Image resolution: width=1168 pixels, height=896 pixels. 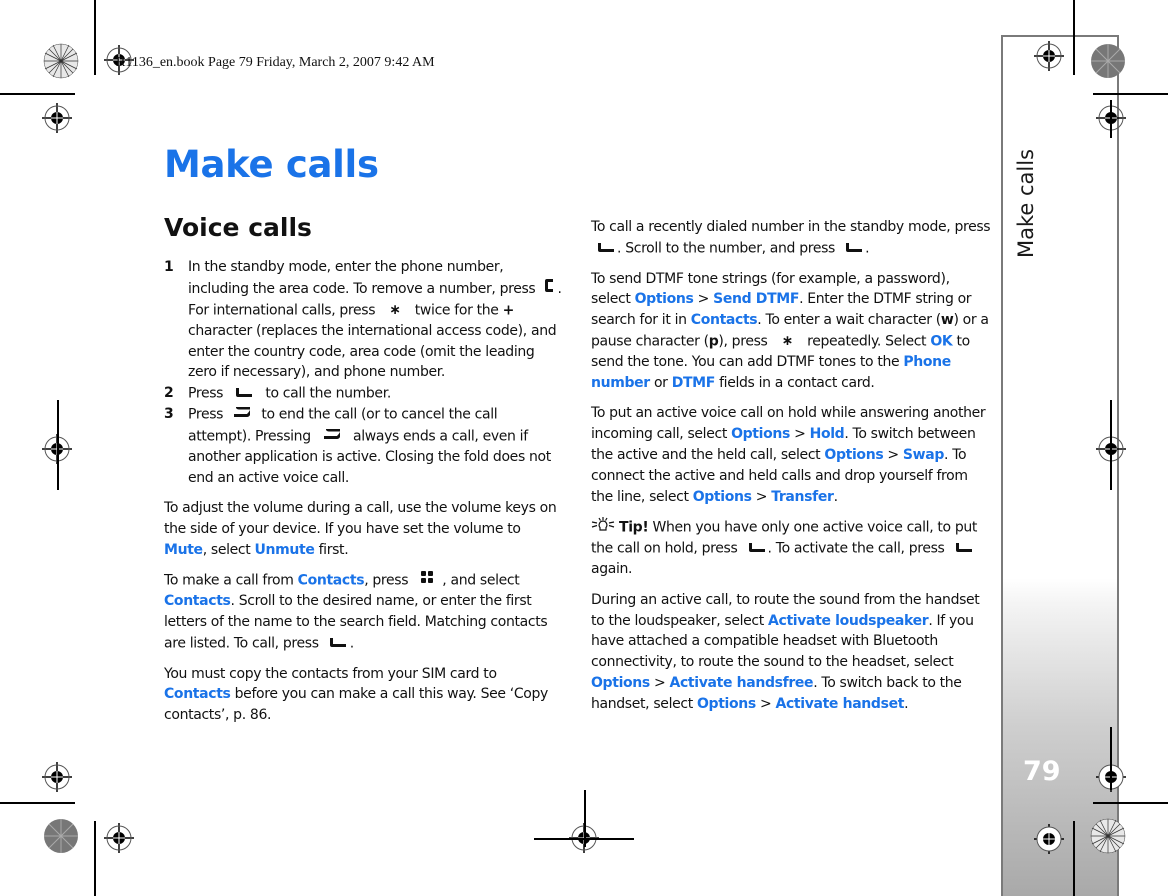 I want to click on ui-term-mute: Mute, so click(x=183, y=549).